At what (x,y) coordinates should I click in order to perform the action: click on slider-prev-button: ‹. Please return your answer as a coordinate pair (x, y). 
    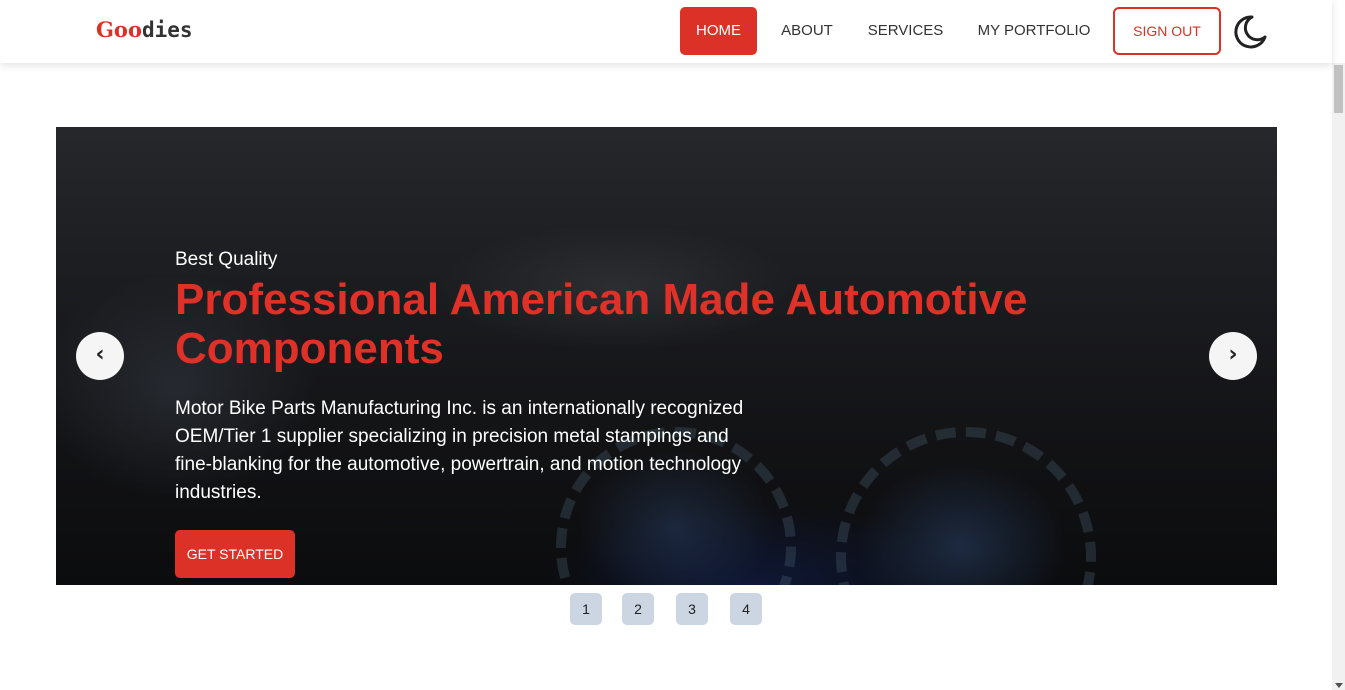
    Looking at the image, I should click on (100, 356).